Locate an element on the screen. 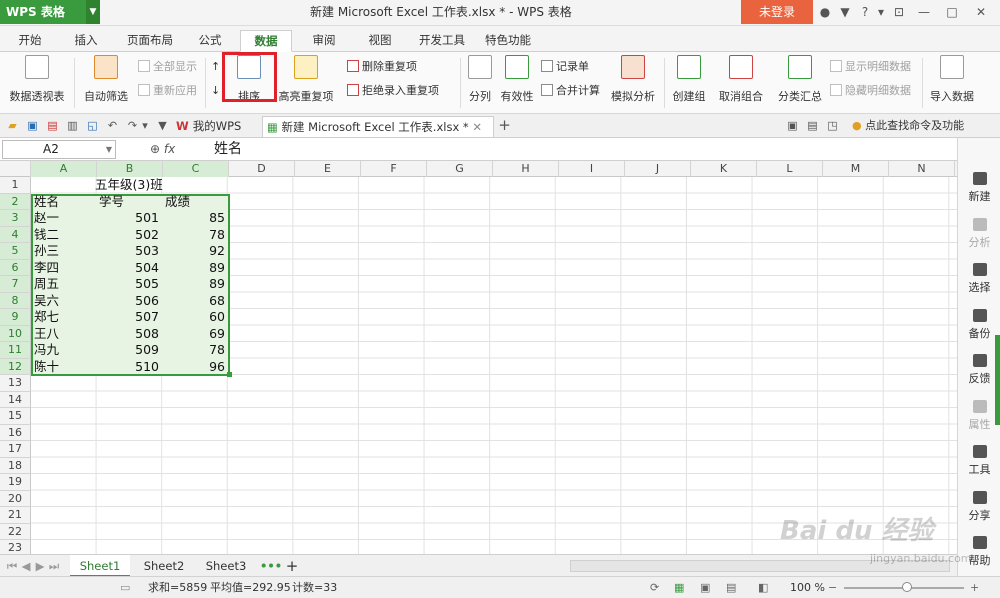 The height and width of the screenshot is (598, 1000). row-header: 3 is located at coordinates (15, 218).